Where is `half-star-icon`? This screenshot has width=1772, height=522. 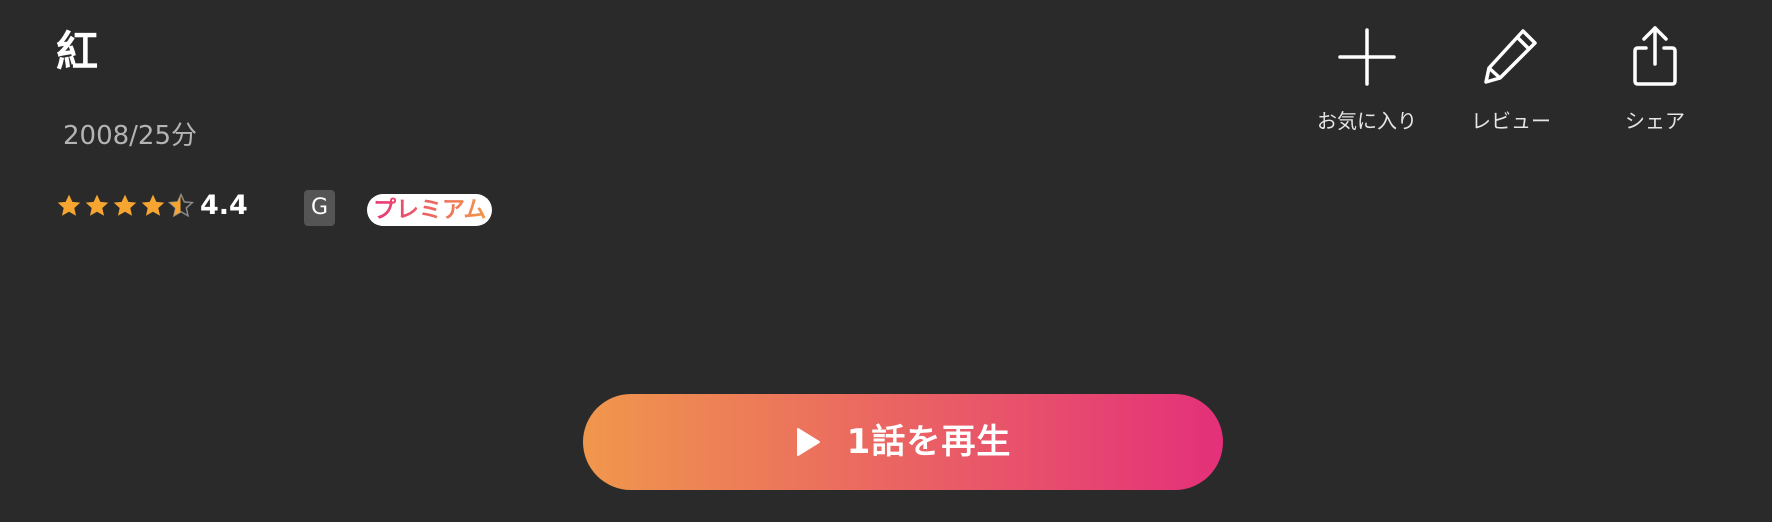 half-star-icon is located at coordinates (181, 205).